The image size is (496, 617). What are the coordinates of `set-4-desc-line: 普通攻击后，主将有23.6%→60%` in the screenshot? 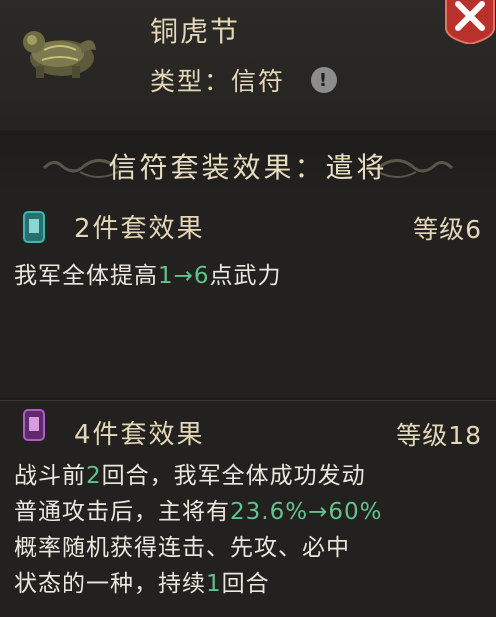 It's located at (249, 512).